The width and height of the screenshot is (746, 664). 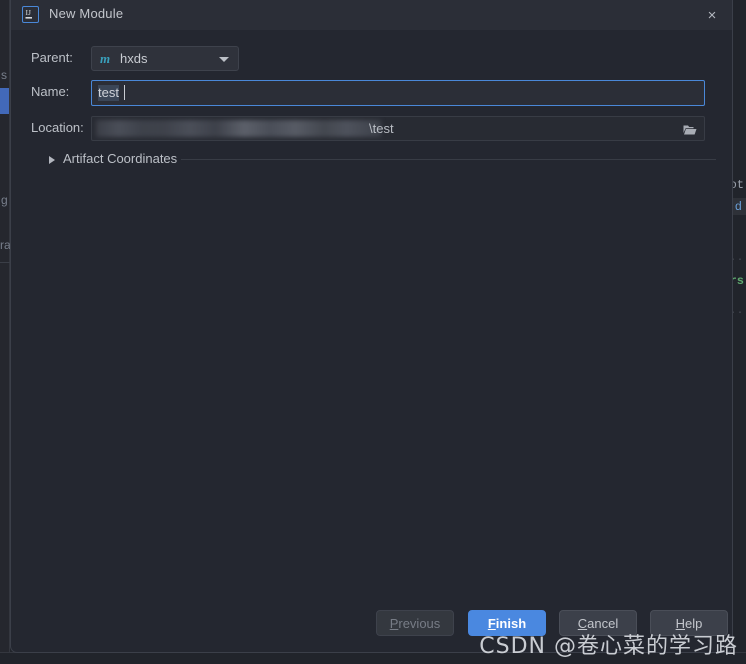 What do you see at coordinates (4, 101) in the screenshot?
I see `ide-sidebar-selection-highlight` at bounding box center [4, 101].